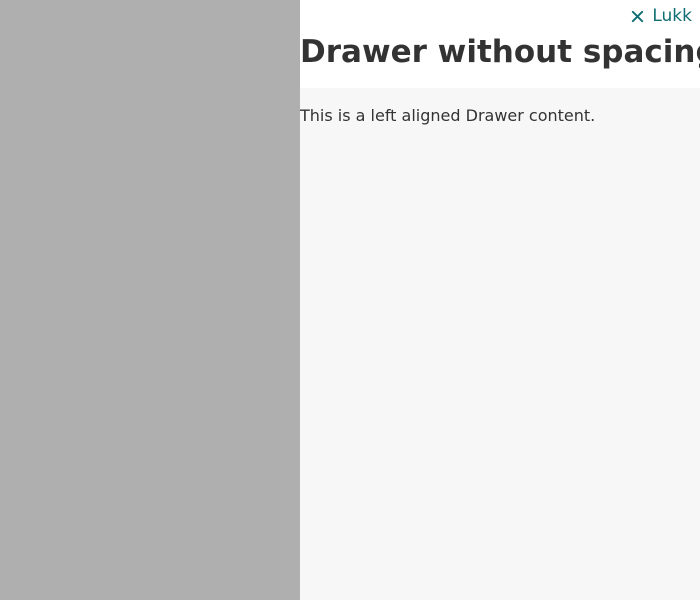  What do you see at coordinates (637, 16) in the screenshot?
I see `close-icon` at bounding box center [637, 16].